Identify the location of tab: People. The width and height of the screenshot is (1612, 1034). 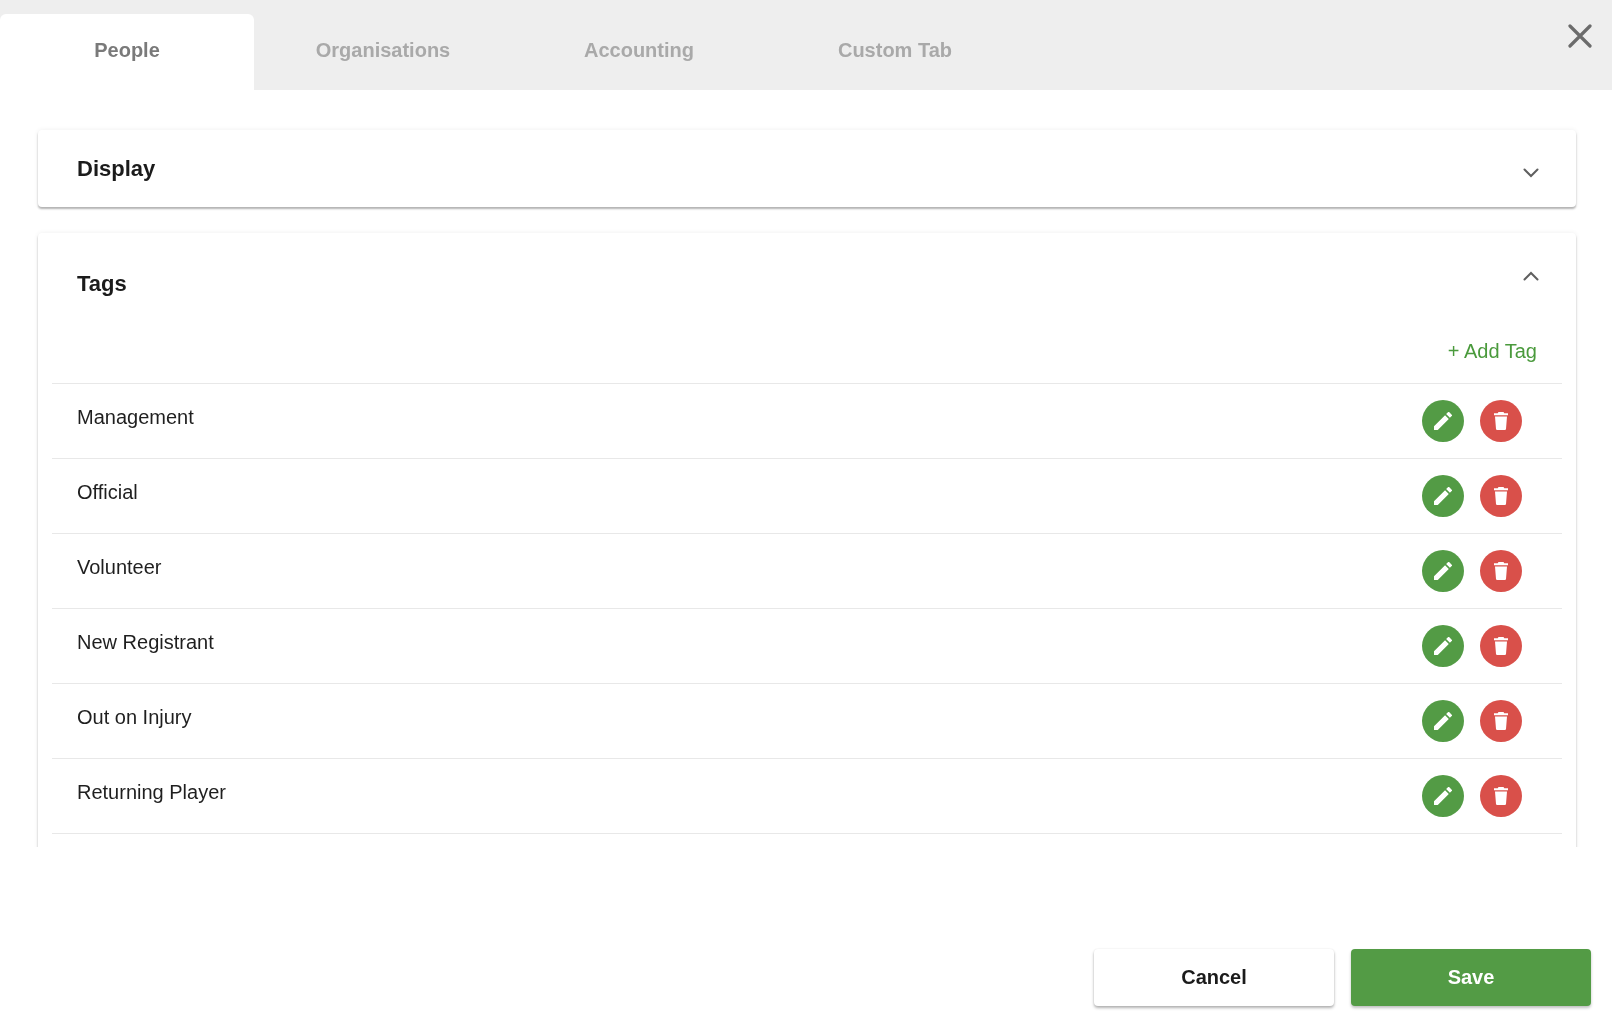
(127, 52).